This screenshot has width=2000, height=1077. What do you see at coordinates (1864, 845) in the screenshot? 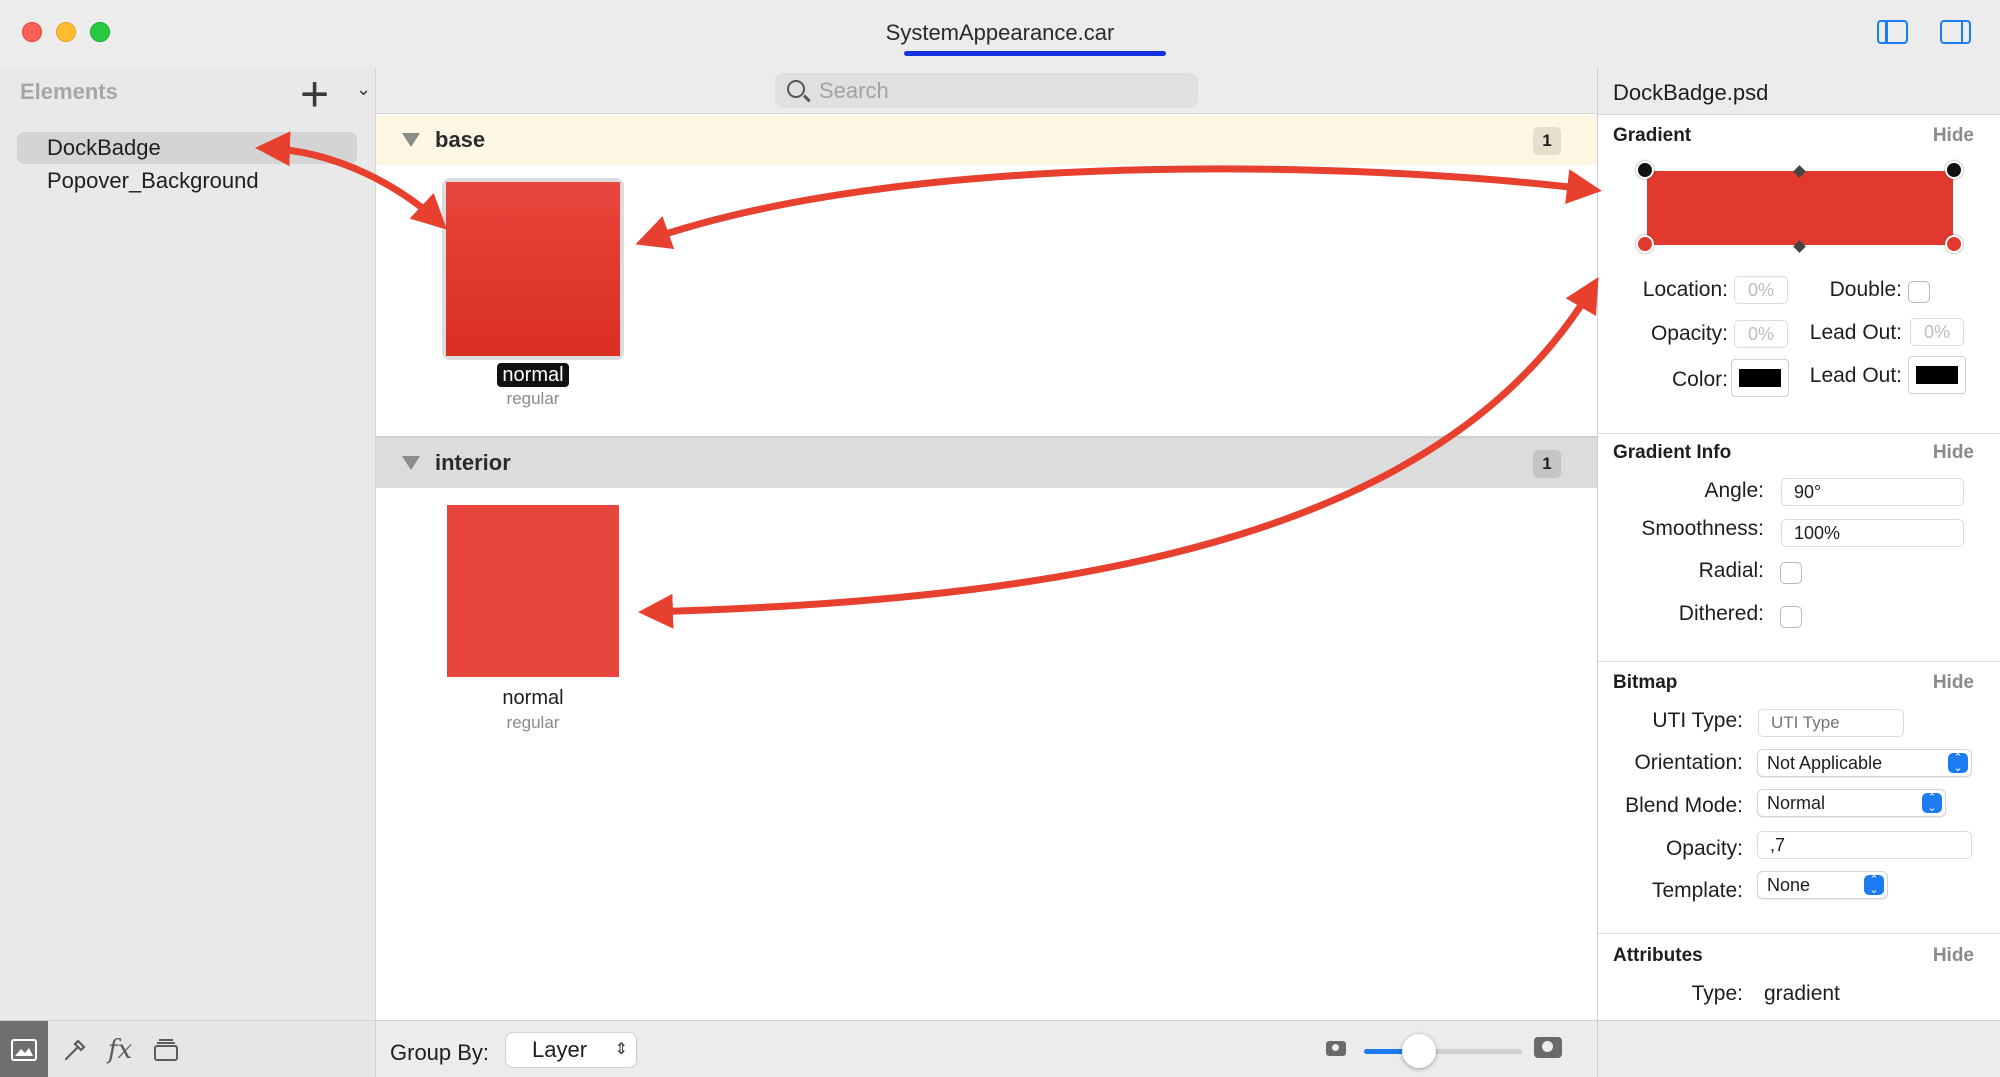
I see `bitmap-opacity-field` at bounding box center [1864, 845].